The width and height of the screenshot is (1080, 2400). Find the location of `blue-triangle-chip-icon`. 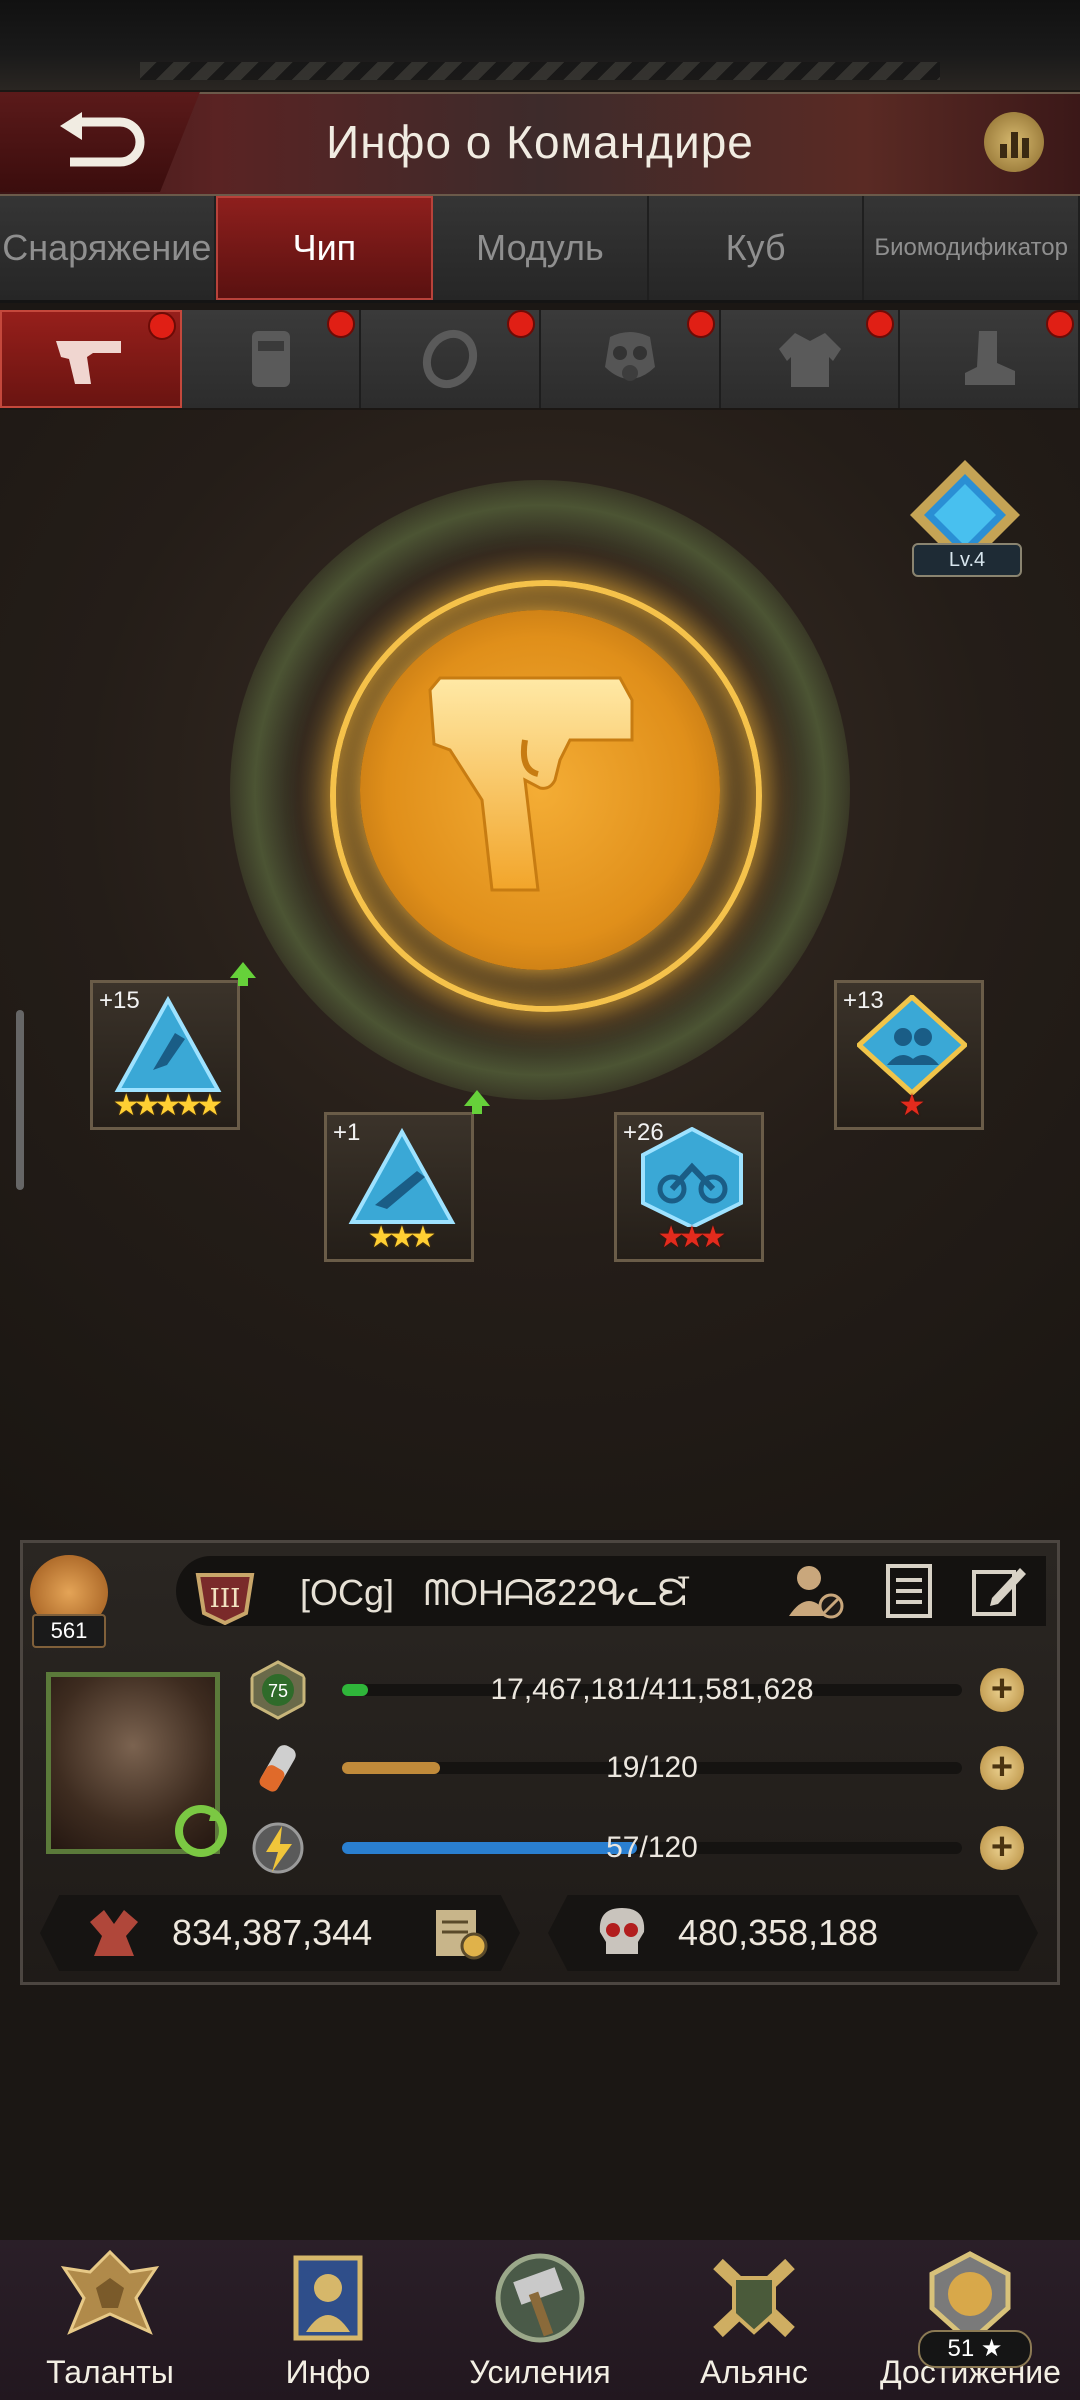

blue-triangle-chip-icon is located at coordinates (168, 1043).